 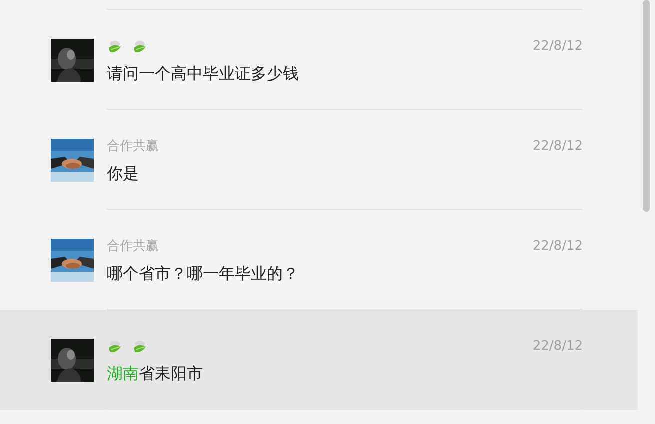 I want to click on message-text: 请问一个高中毕业证多少钱, so click(x=203, y=74).